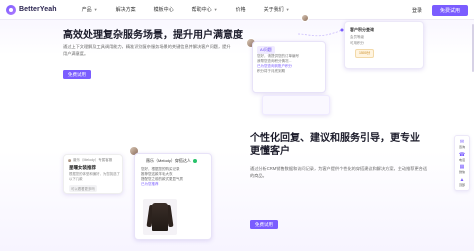 This screenshot has height=251, width=474. What do you see at coordinates (150, 184) in the screenshot?
I see `chat-line: 已为您推荐` at bounding box center [150, 184].